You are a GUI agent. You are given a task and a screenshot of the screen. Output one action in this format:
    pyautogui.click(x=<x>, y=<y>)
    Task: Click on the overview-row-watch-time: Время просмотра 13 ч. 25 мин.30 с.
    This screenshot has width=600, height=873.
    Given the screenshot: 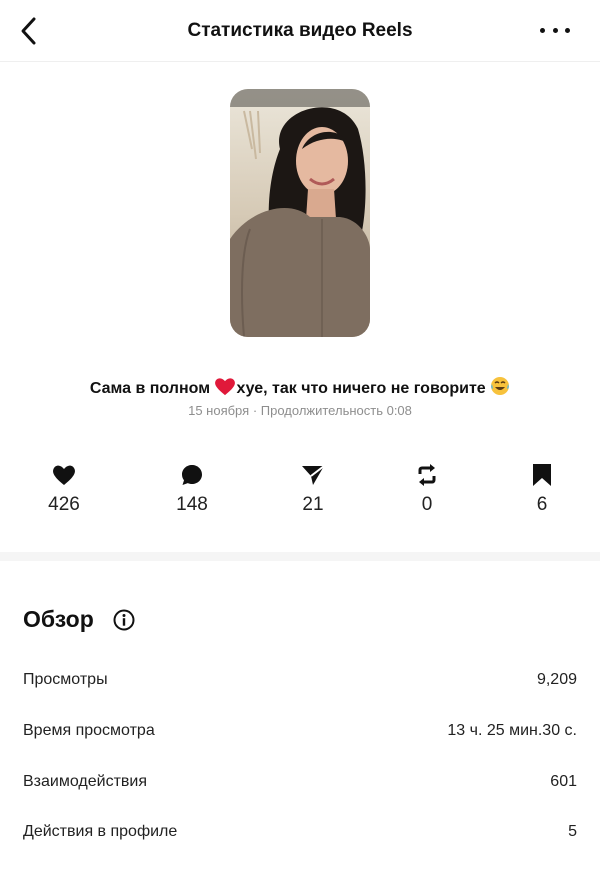 What is the action you would take?
    pyautogui.click(x=300, y=731)
    